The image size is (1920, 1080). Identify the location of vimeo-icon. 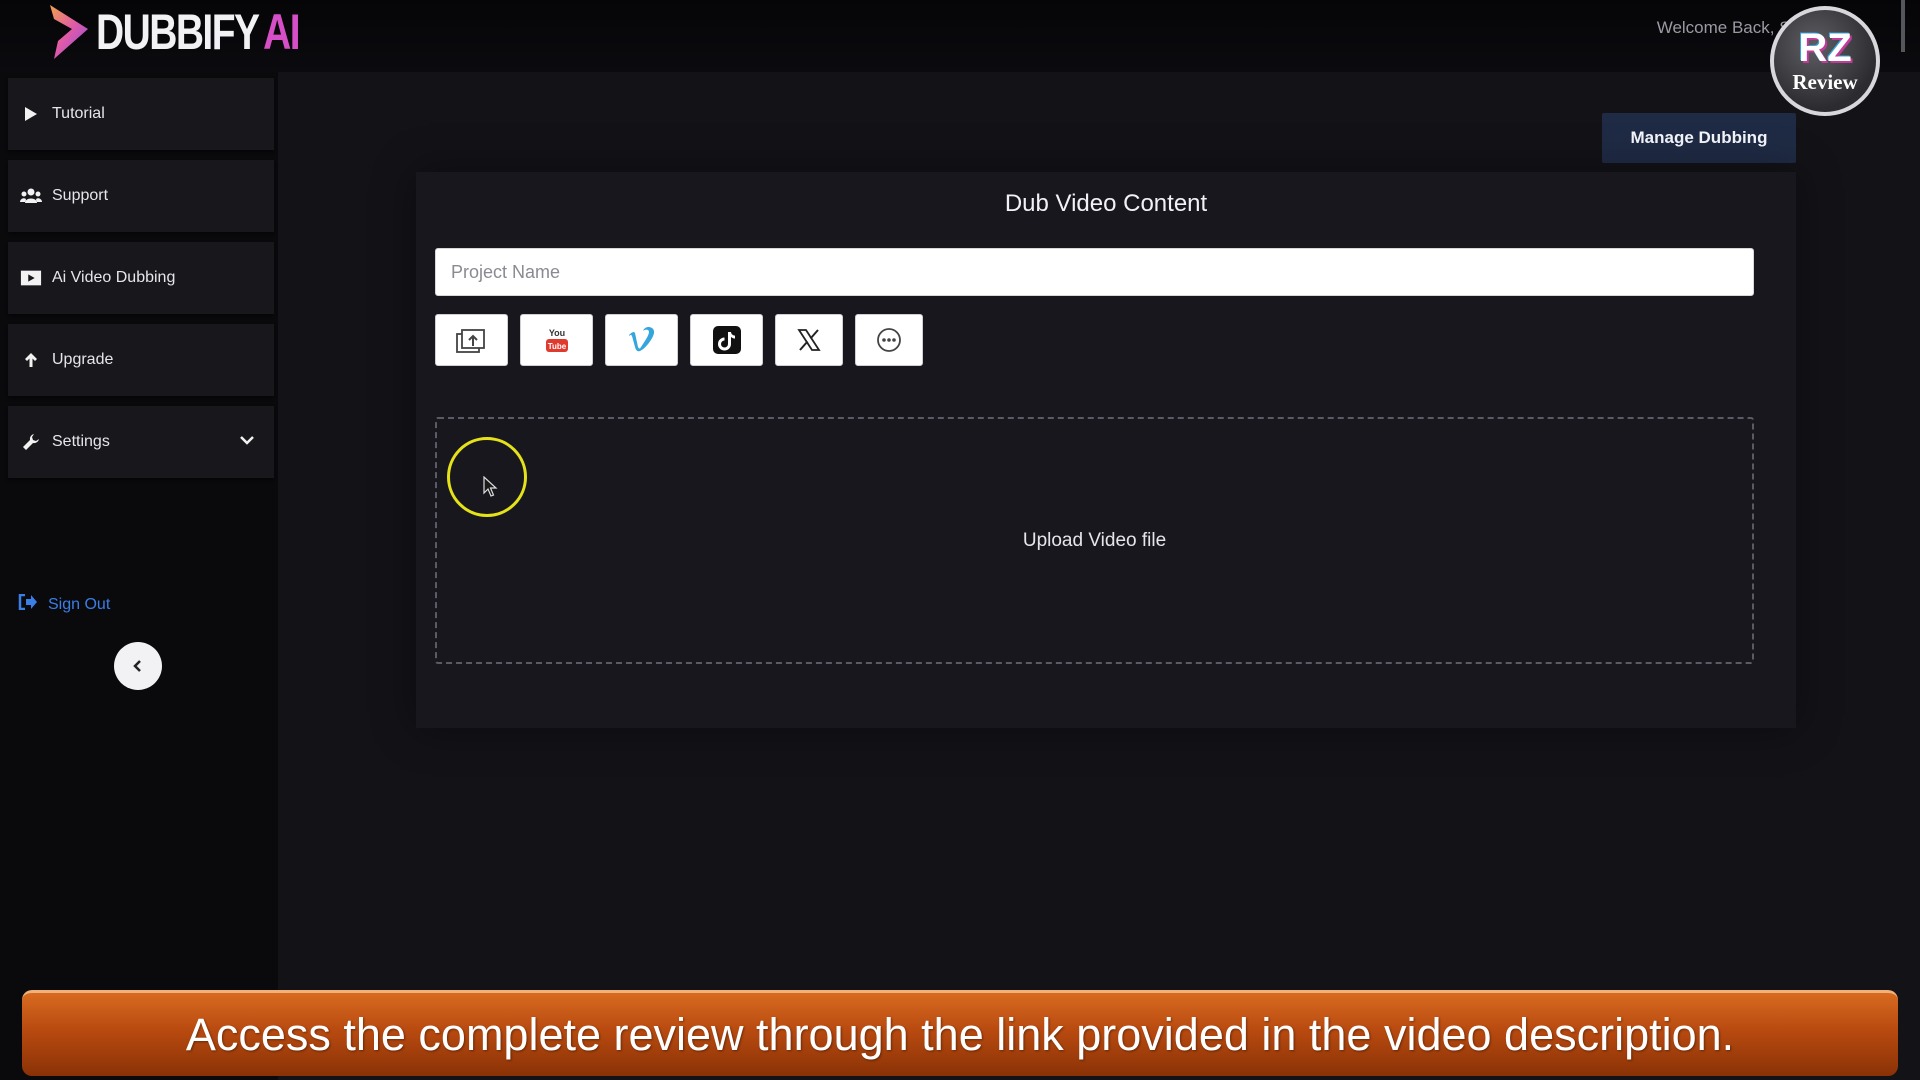
(641, 339).